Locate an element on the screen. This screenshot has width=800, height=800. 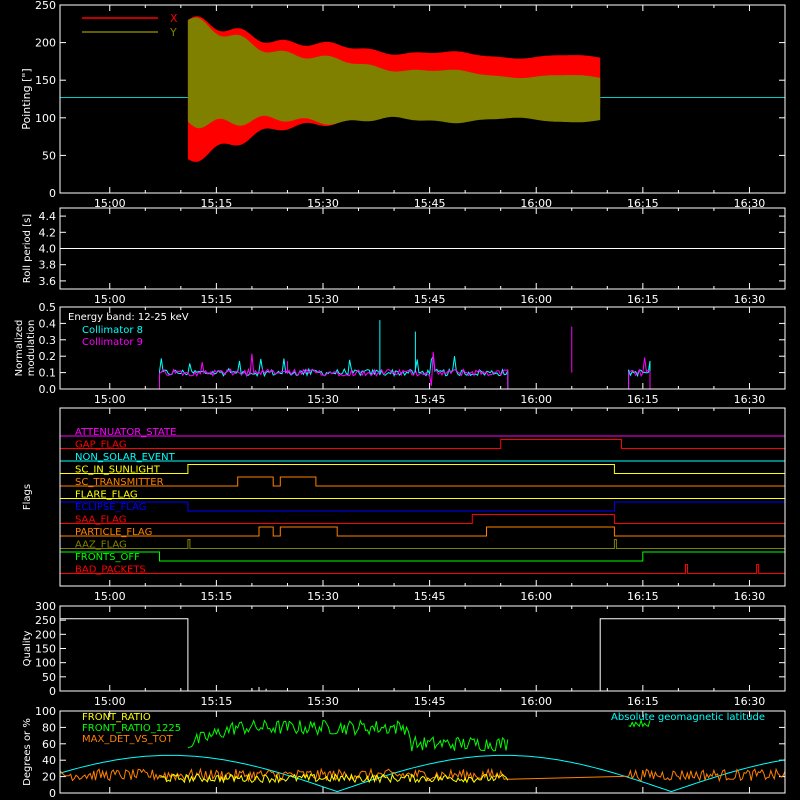
quality-ytick-label-4: 200 is located at coordinates (45, 634).